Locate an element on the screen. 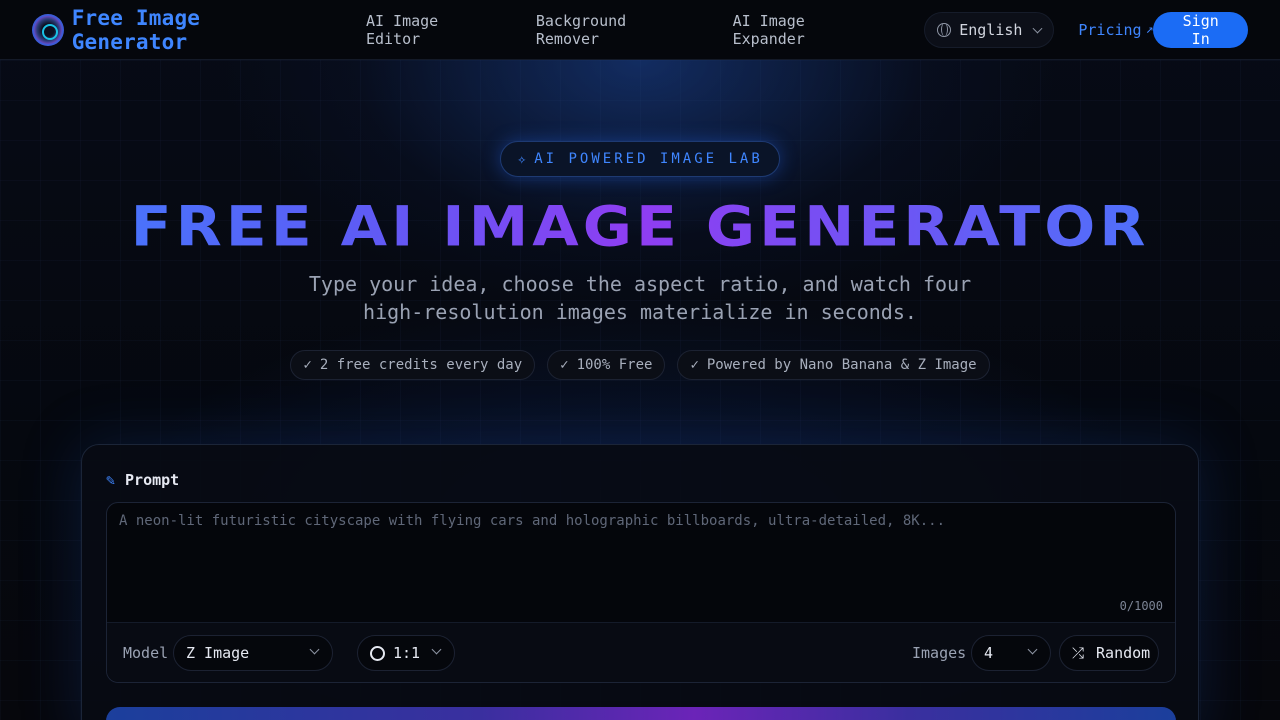  language-selector: English is located at coordinates (989, 29).